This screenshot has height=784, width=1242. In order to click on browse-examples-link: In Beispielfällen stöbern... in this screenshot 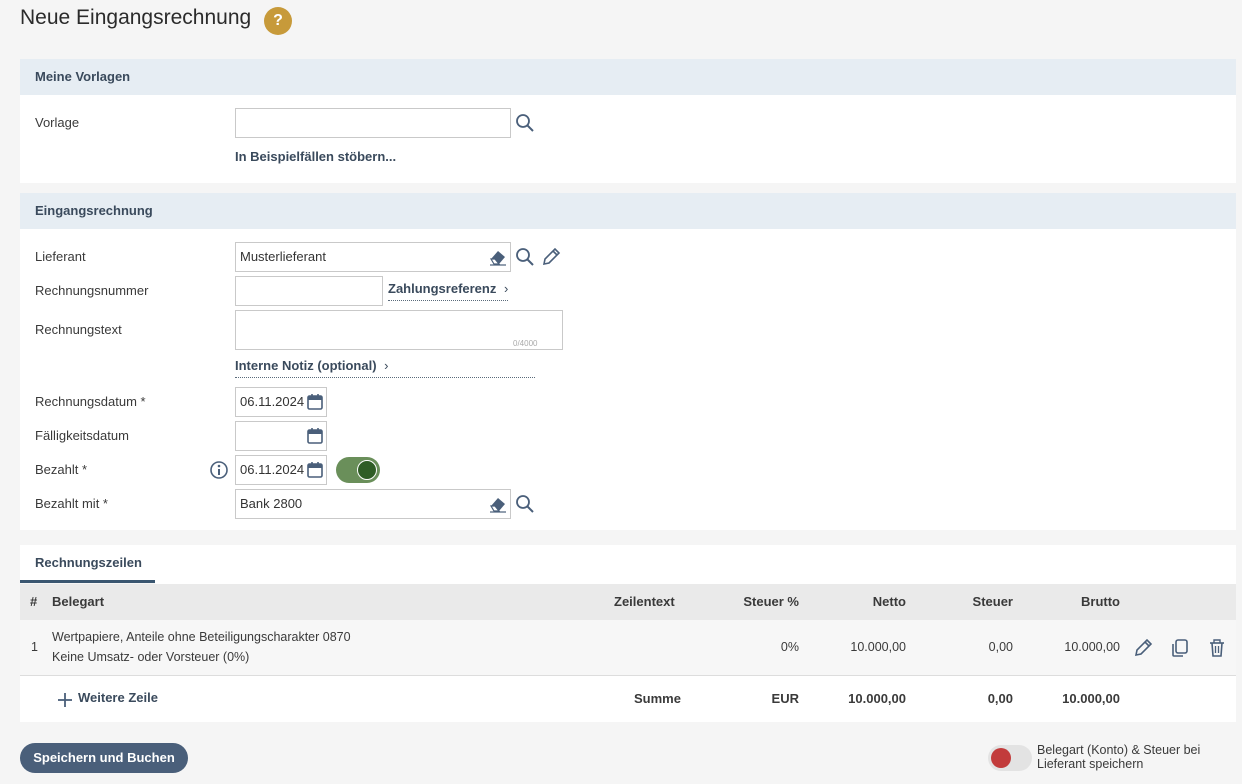, I will do `click(315, 156)`.